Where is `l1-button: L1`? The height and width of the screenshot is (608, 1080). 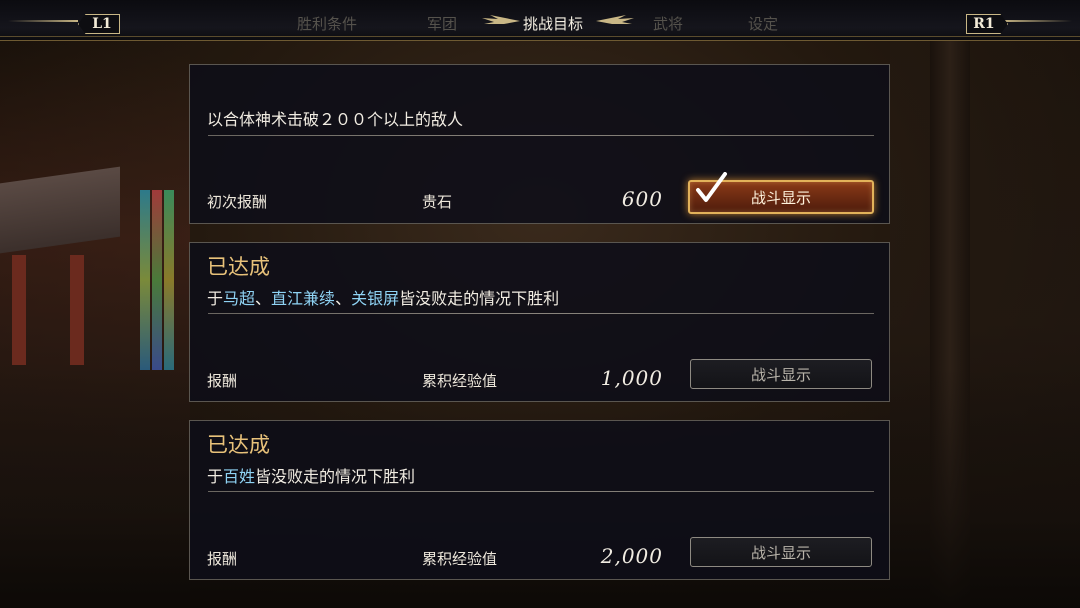
l1-button: L1 is located at coordinates (99, 24).